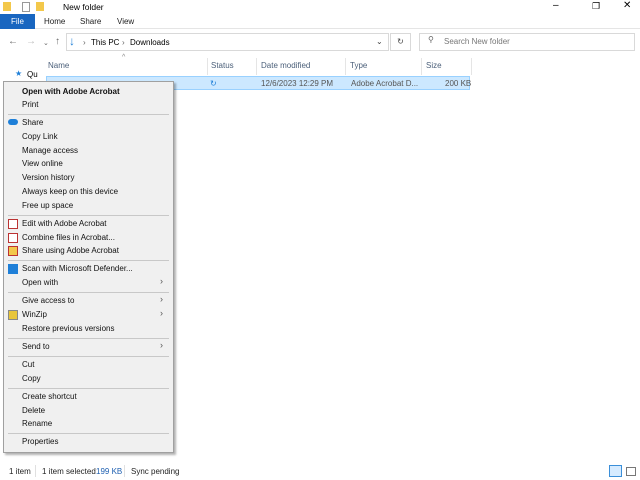 The height and width of the screenshot is (480, 640). Describe the element at coordinates (72, 41) in the screenshot. I see `downloads-icon: ↓` at that location.